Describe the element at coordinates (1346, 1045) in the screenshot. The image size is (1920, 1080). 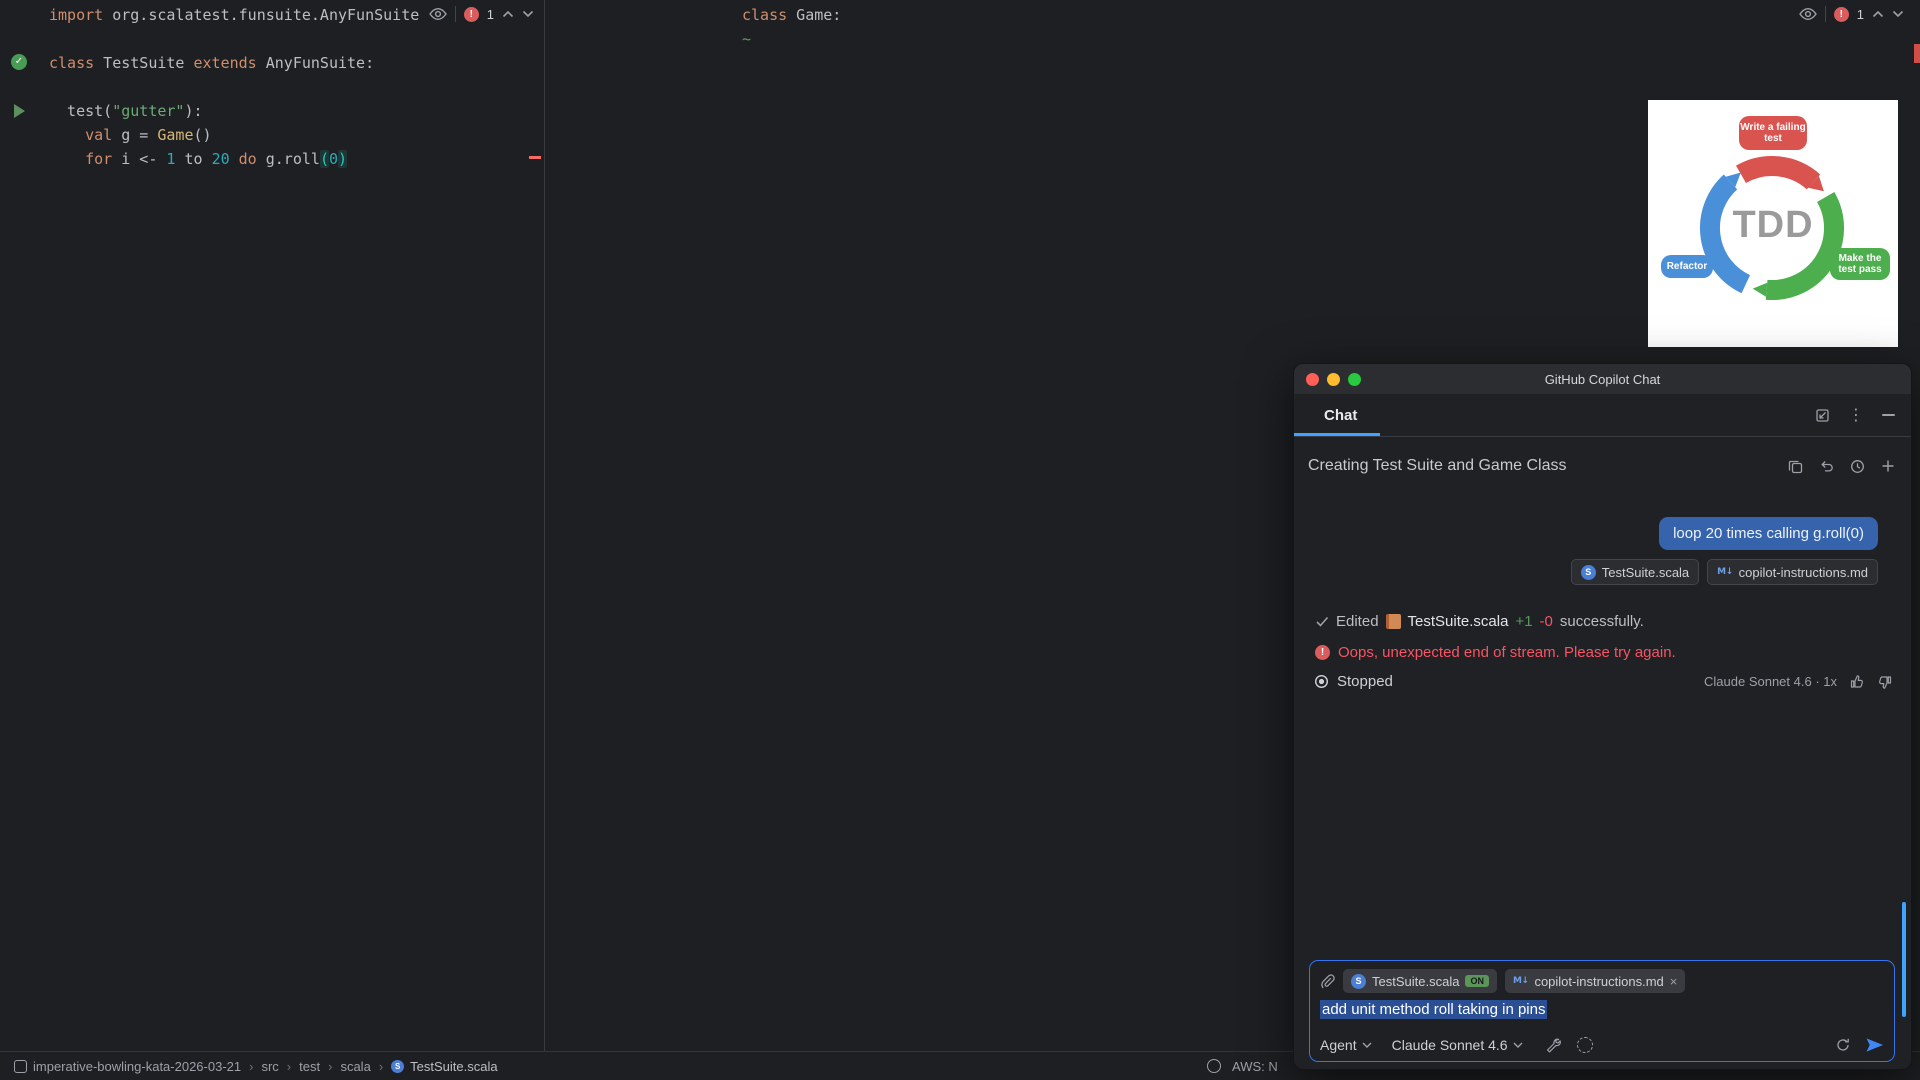
I see `mode-dropdown: Agent` at that location.